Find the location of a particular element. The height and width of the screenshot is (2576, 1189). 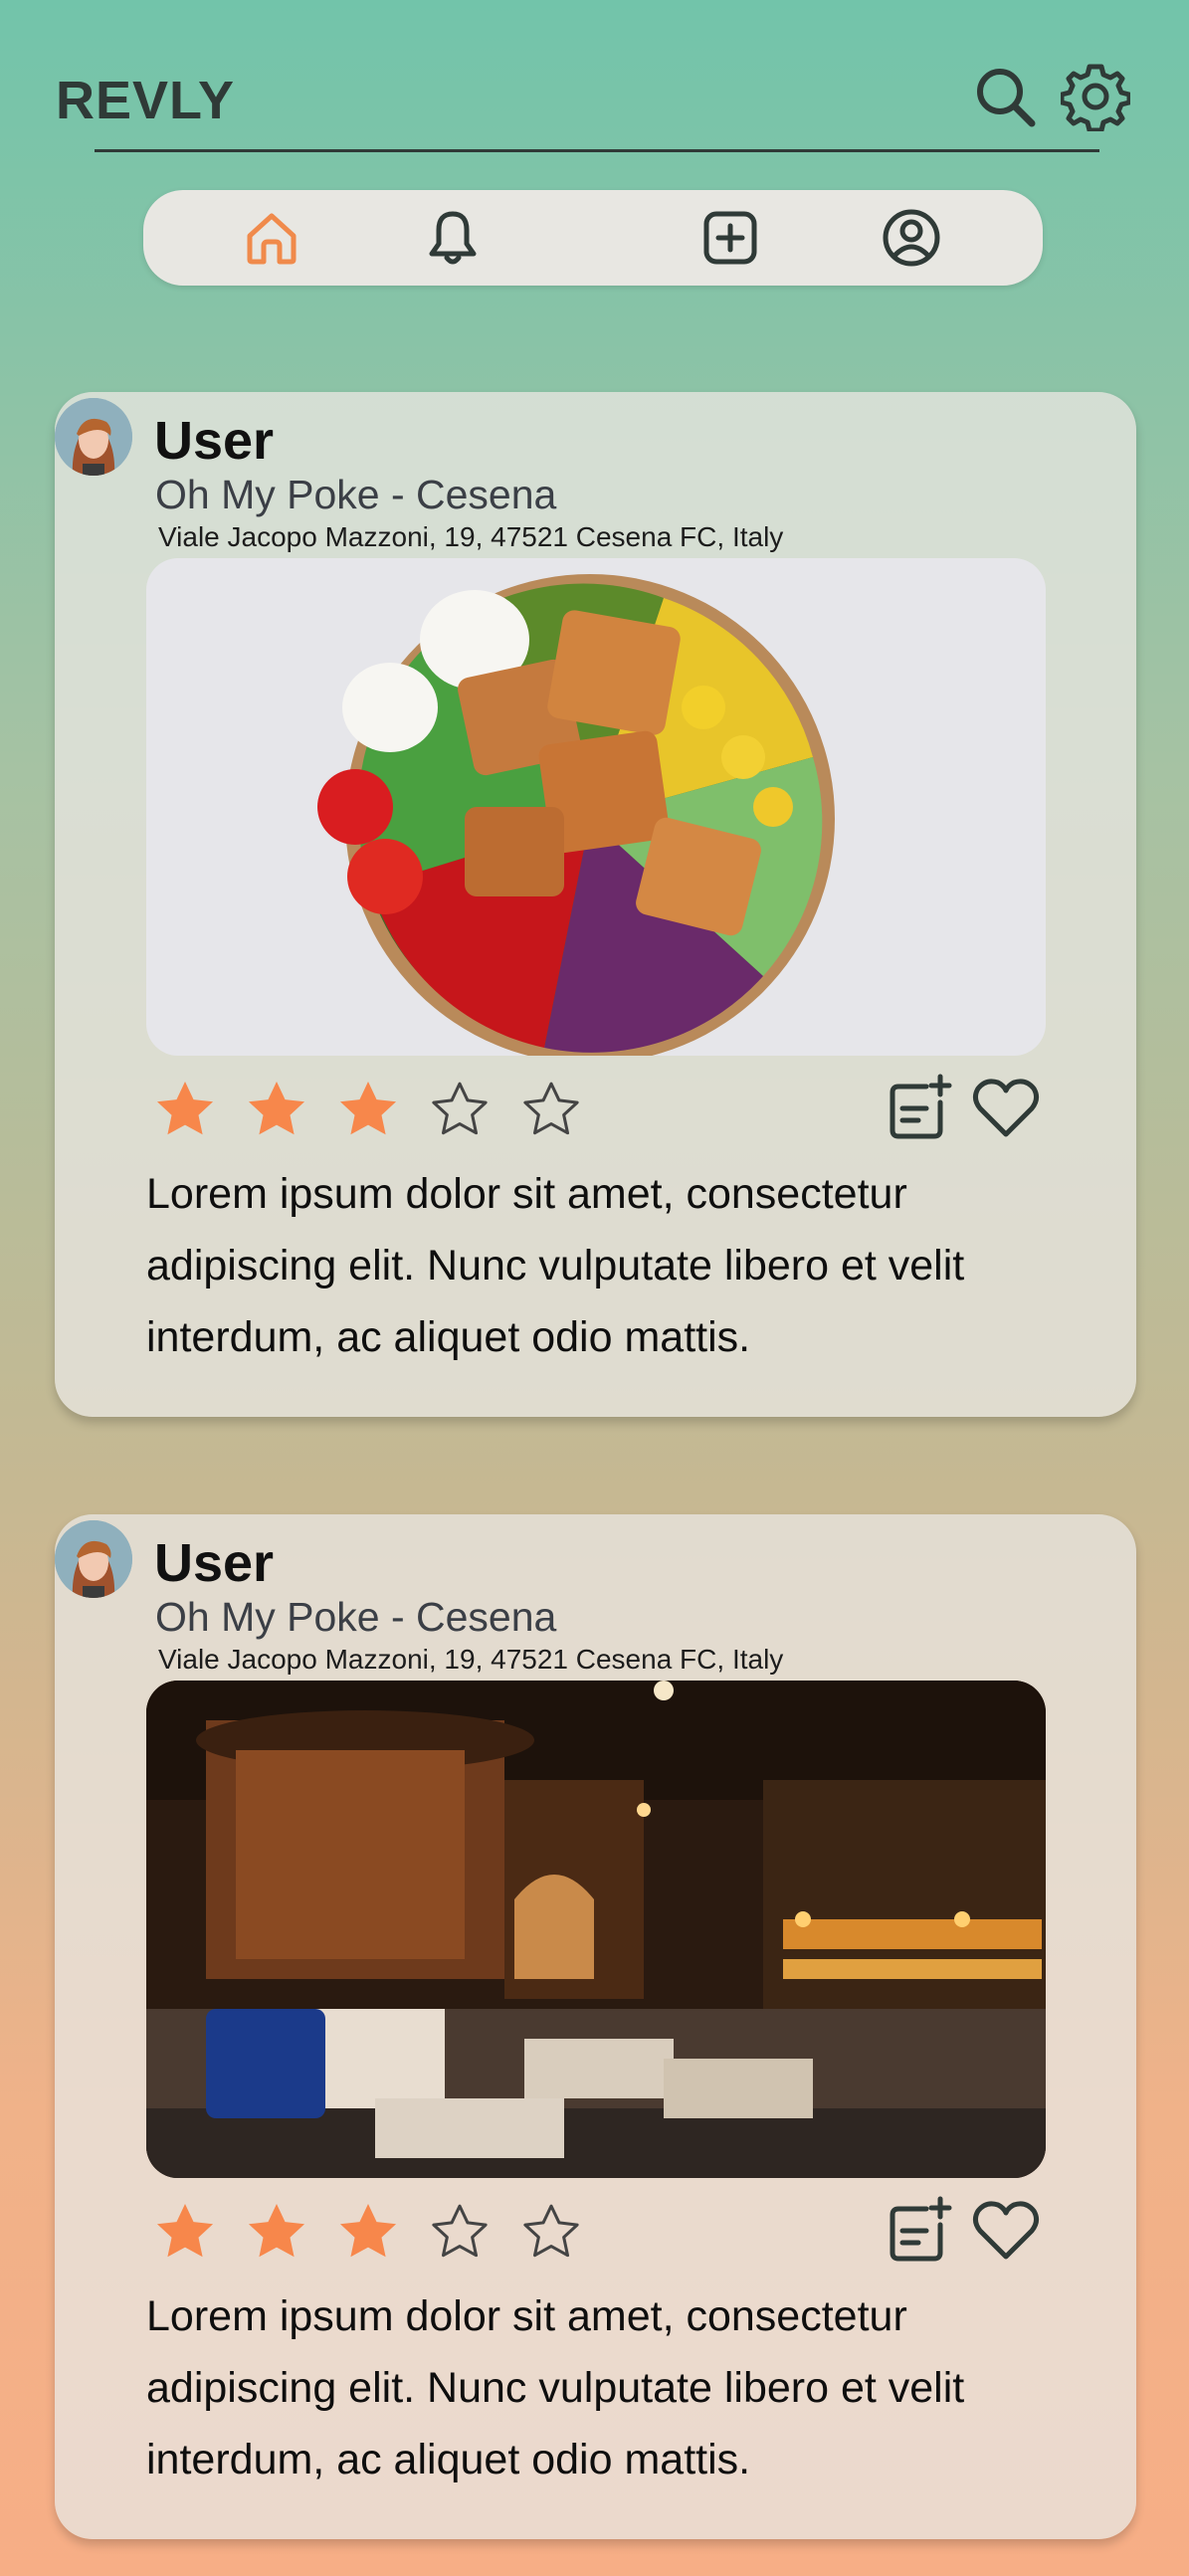

search-icon is located at coordinates (1005, 96).